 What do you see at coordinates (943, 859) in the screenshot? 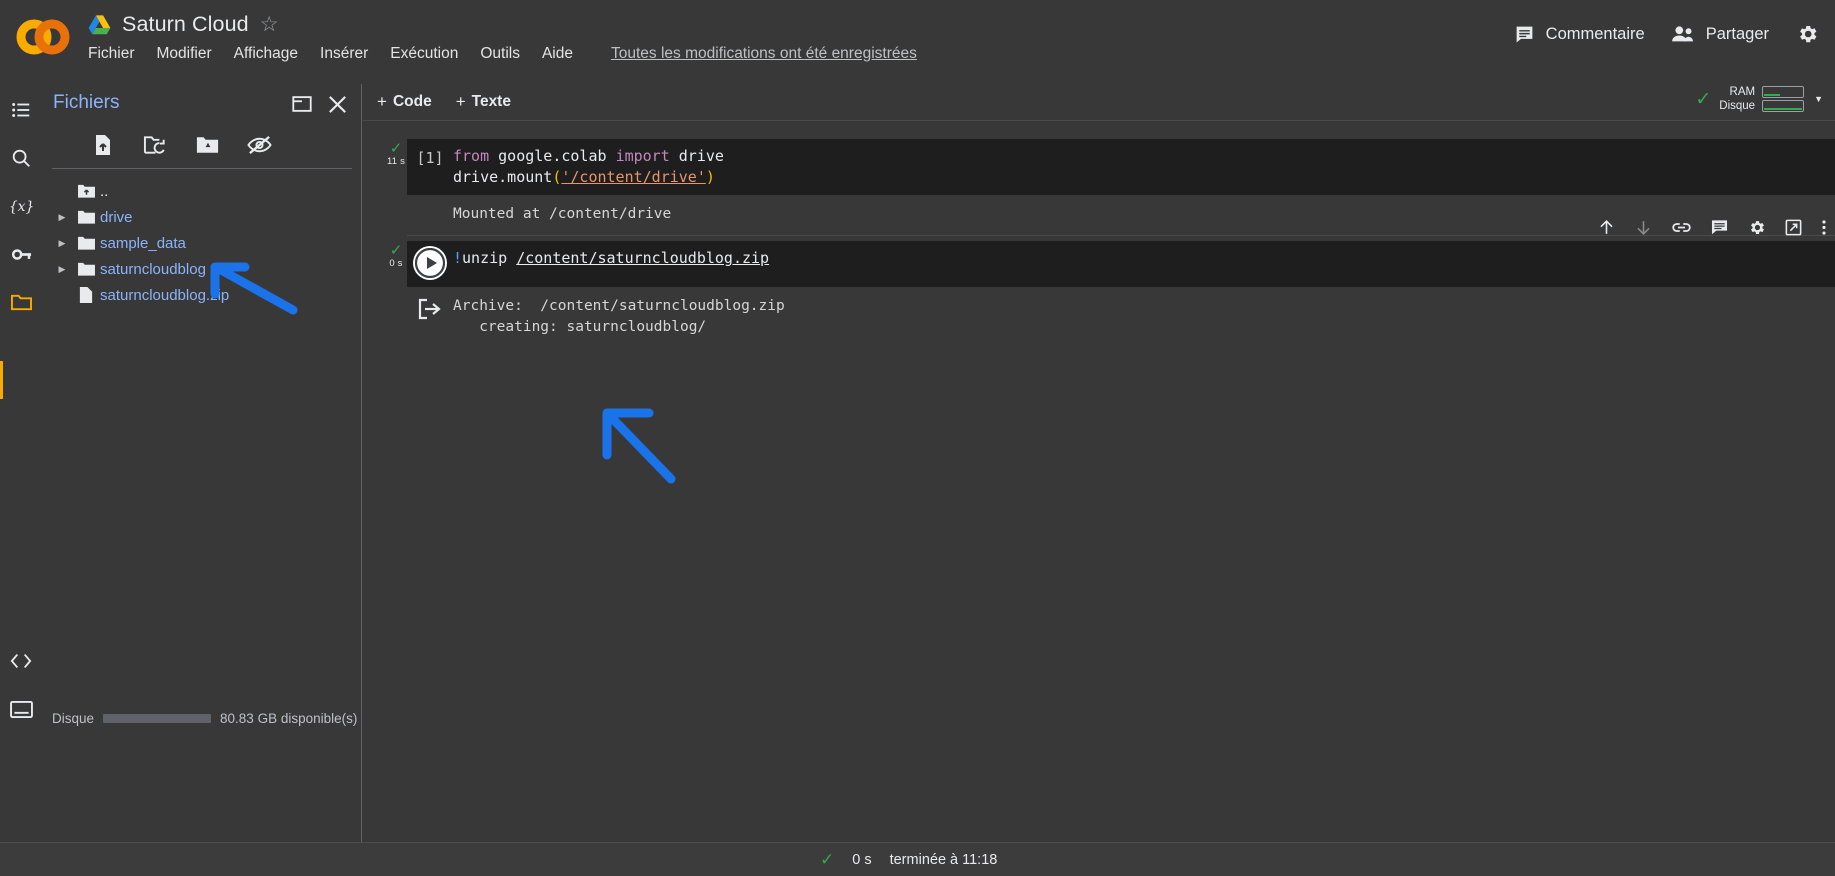
I see `status-finished: terminée à 11:18` at bounding box center [943, 859].